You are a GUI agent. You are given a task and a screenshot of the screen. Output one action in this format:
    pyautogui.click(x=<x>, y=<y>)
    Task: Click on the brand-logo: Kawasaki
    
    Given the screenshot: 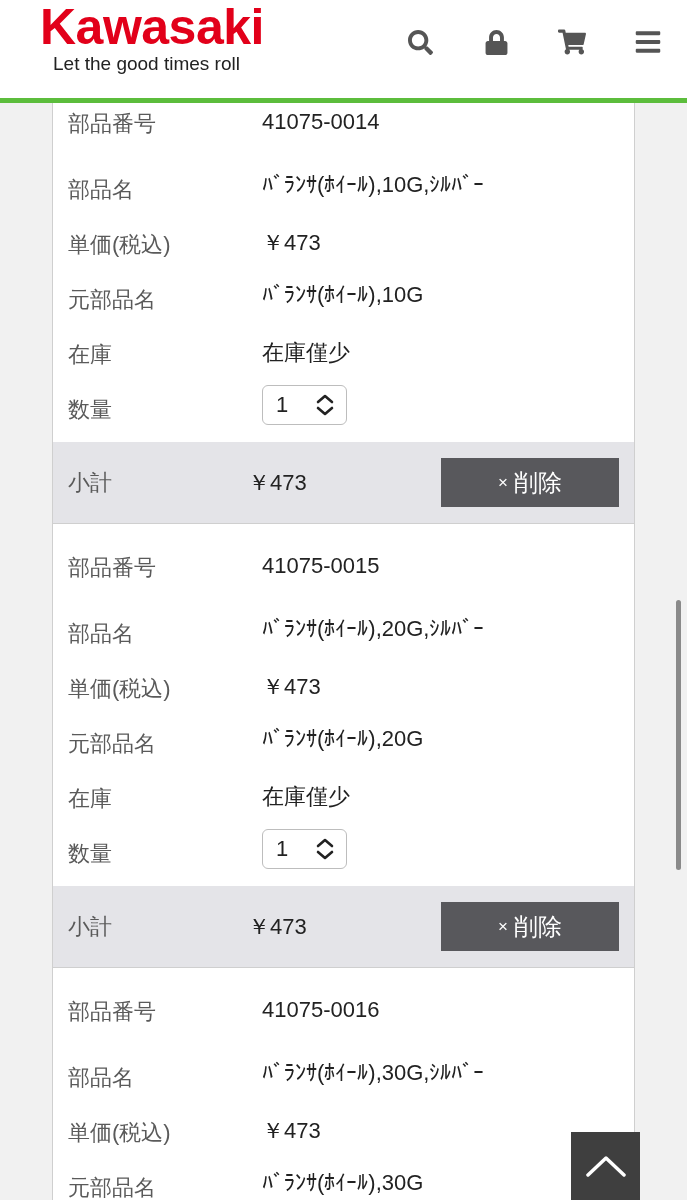 What is the action you would take?
    pyautogui.click(x=152, y=27)
    